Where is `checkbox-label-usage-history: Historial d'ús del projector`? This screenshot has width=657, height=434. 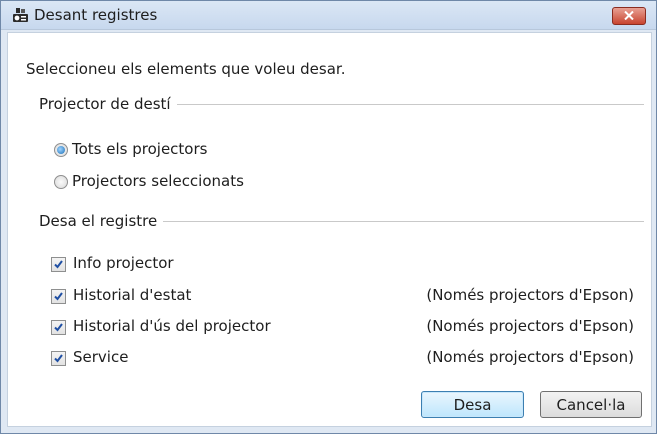 checkbox-label-usage-history: Historial d'ús del projector is located at coordinates (172, 326).